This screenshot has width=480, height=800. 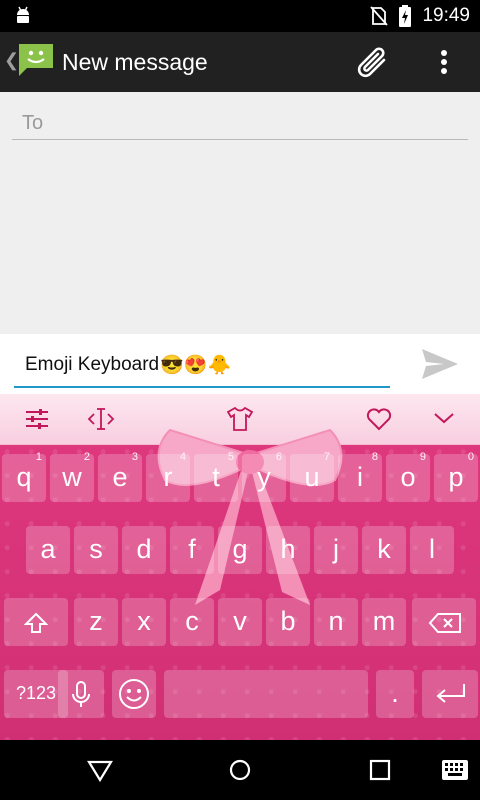 What do you see at coordinates (384, 550) in the screenshot?
I see `key-k: k` at bounding box center [384, 550].